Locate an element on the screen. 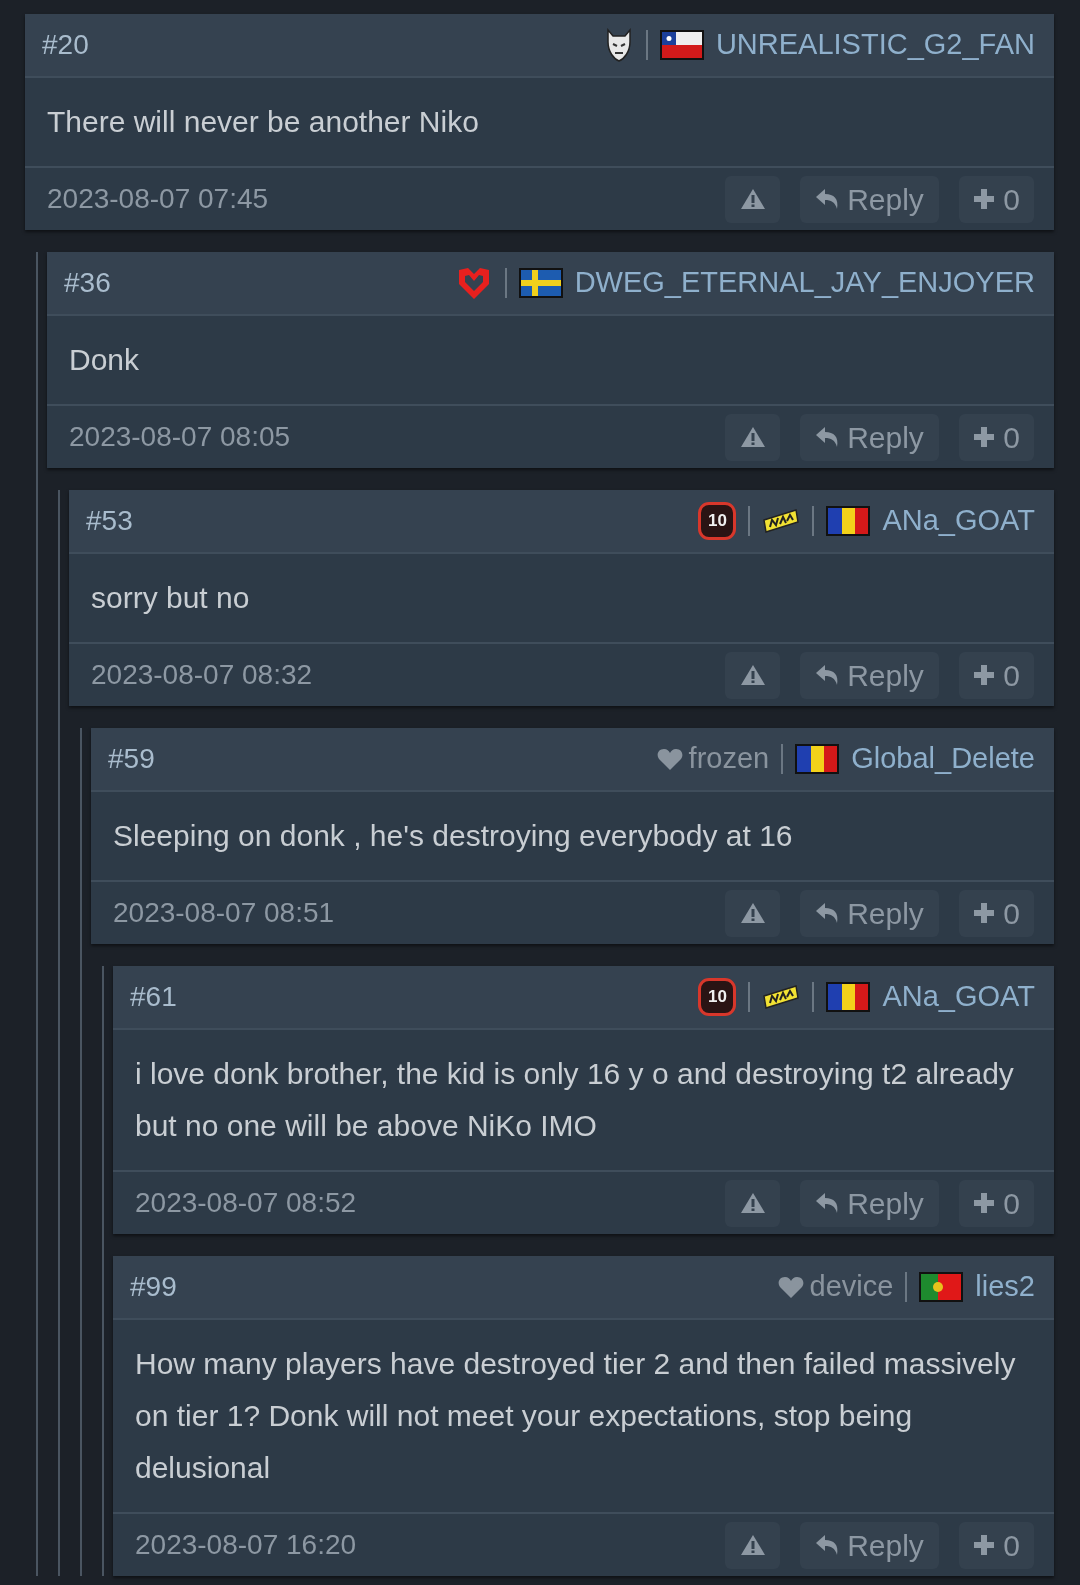 This screenshot has height=1585, width=1080. post-text: i love donk brother, the kid is only 16 y o and destroying t2 already but no one will be above NiKo IMO is located at coordinates (583, 1101).